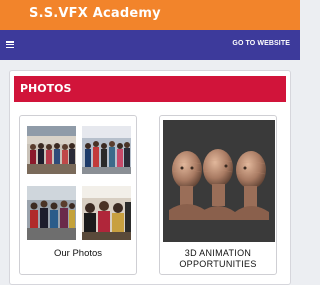 The width and height of the screenshot is (320, 285). Describe the element at coordinates (78, 253) in the screenshot. I see `card-caption: Our Photos` at that location.